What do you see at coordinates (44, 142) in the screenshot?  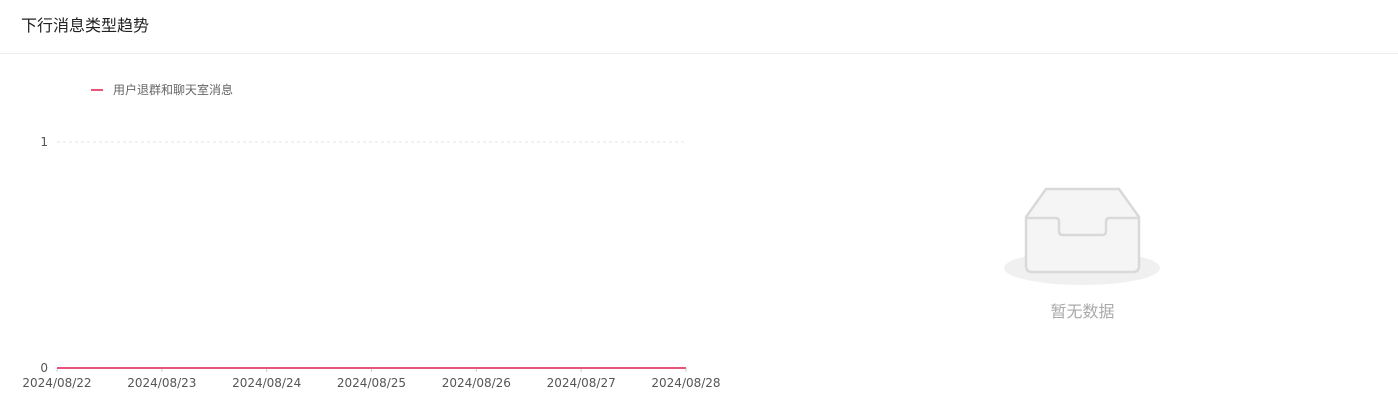 I see `y-tick-label: 1` at bounding box center [44, 142].